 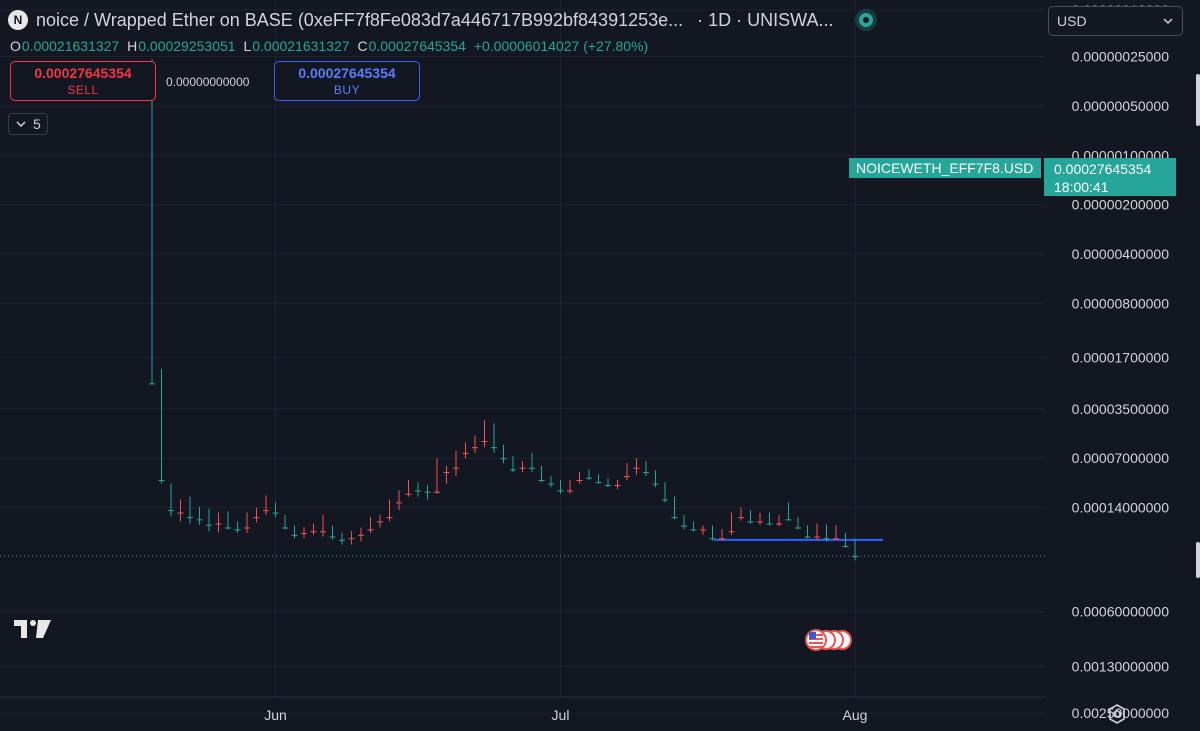 I want to click on close-value: 0.00027645354, so click(x=417, y=46).